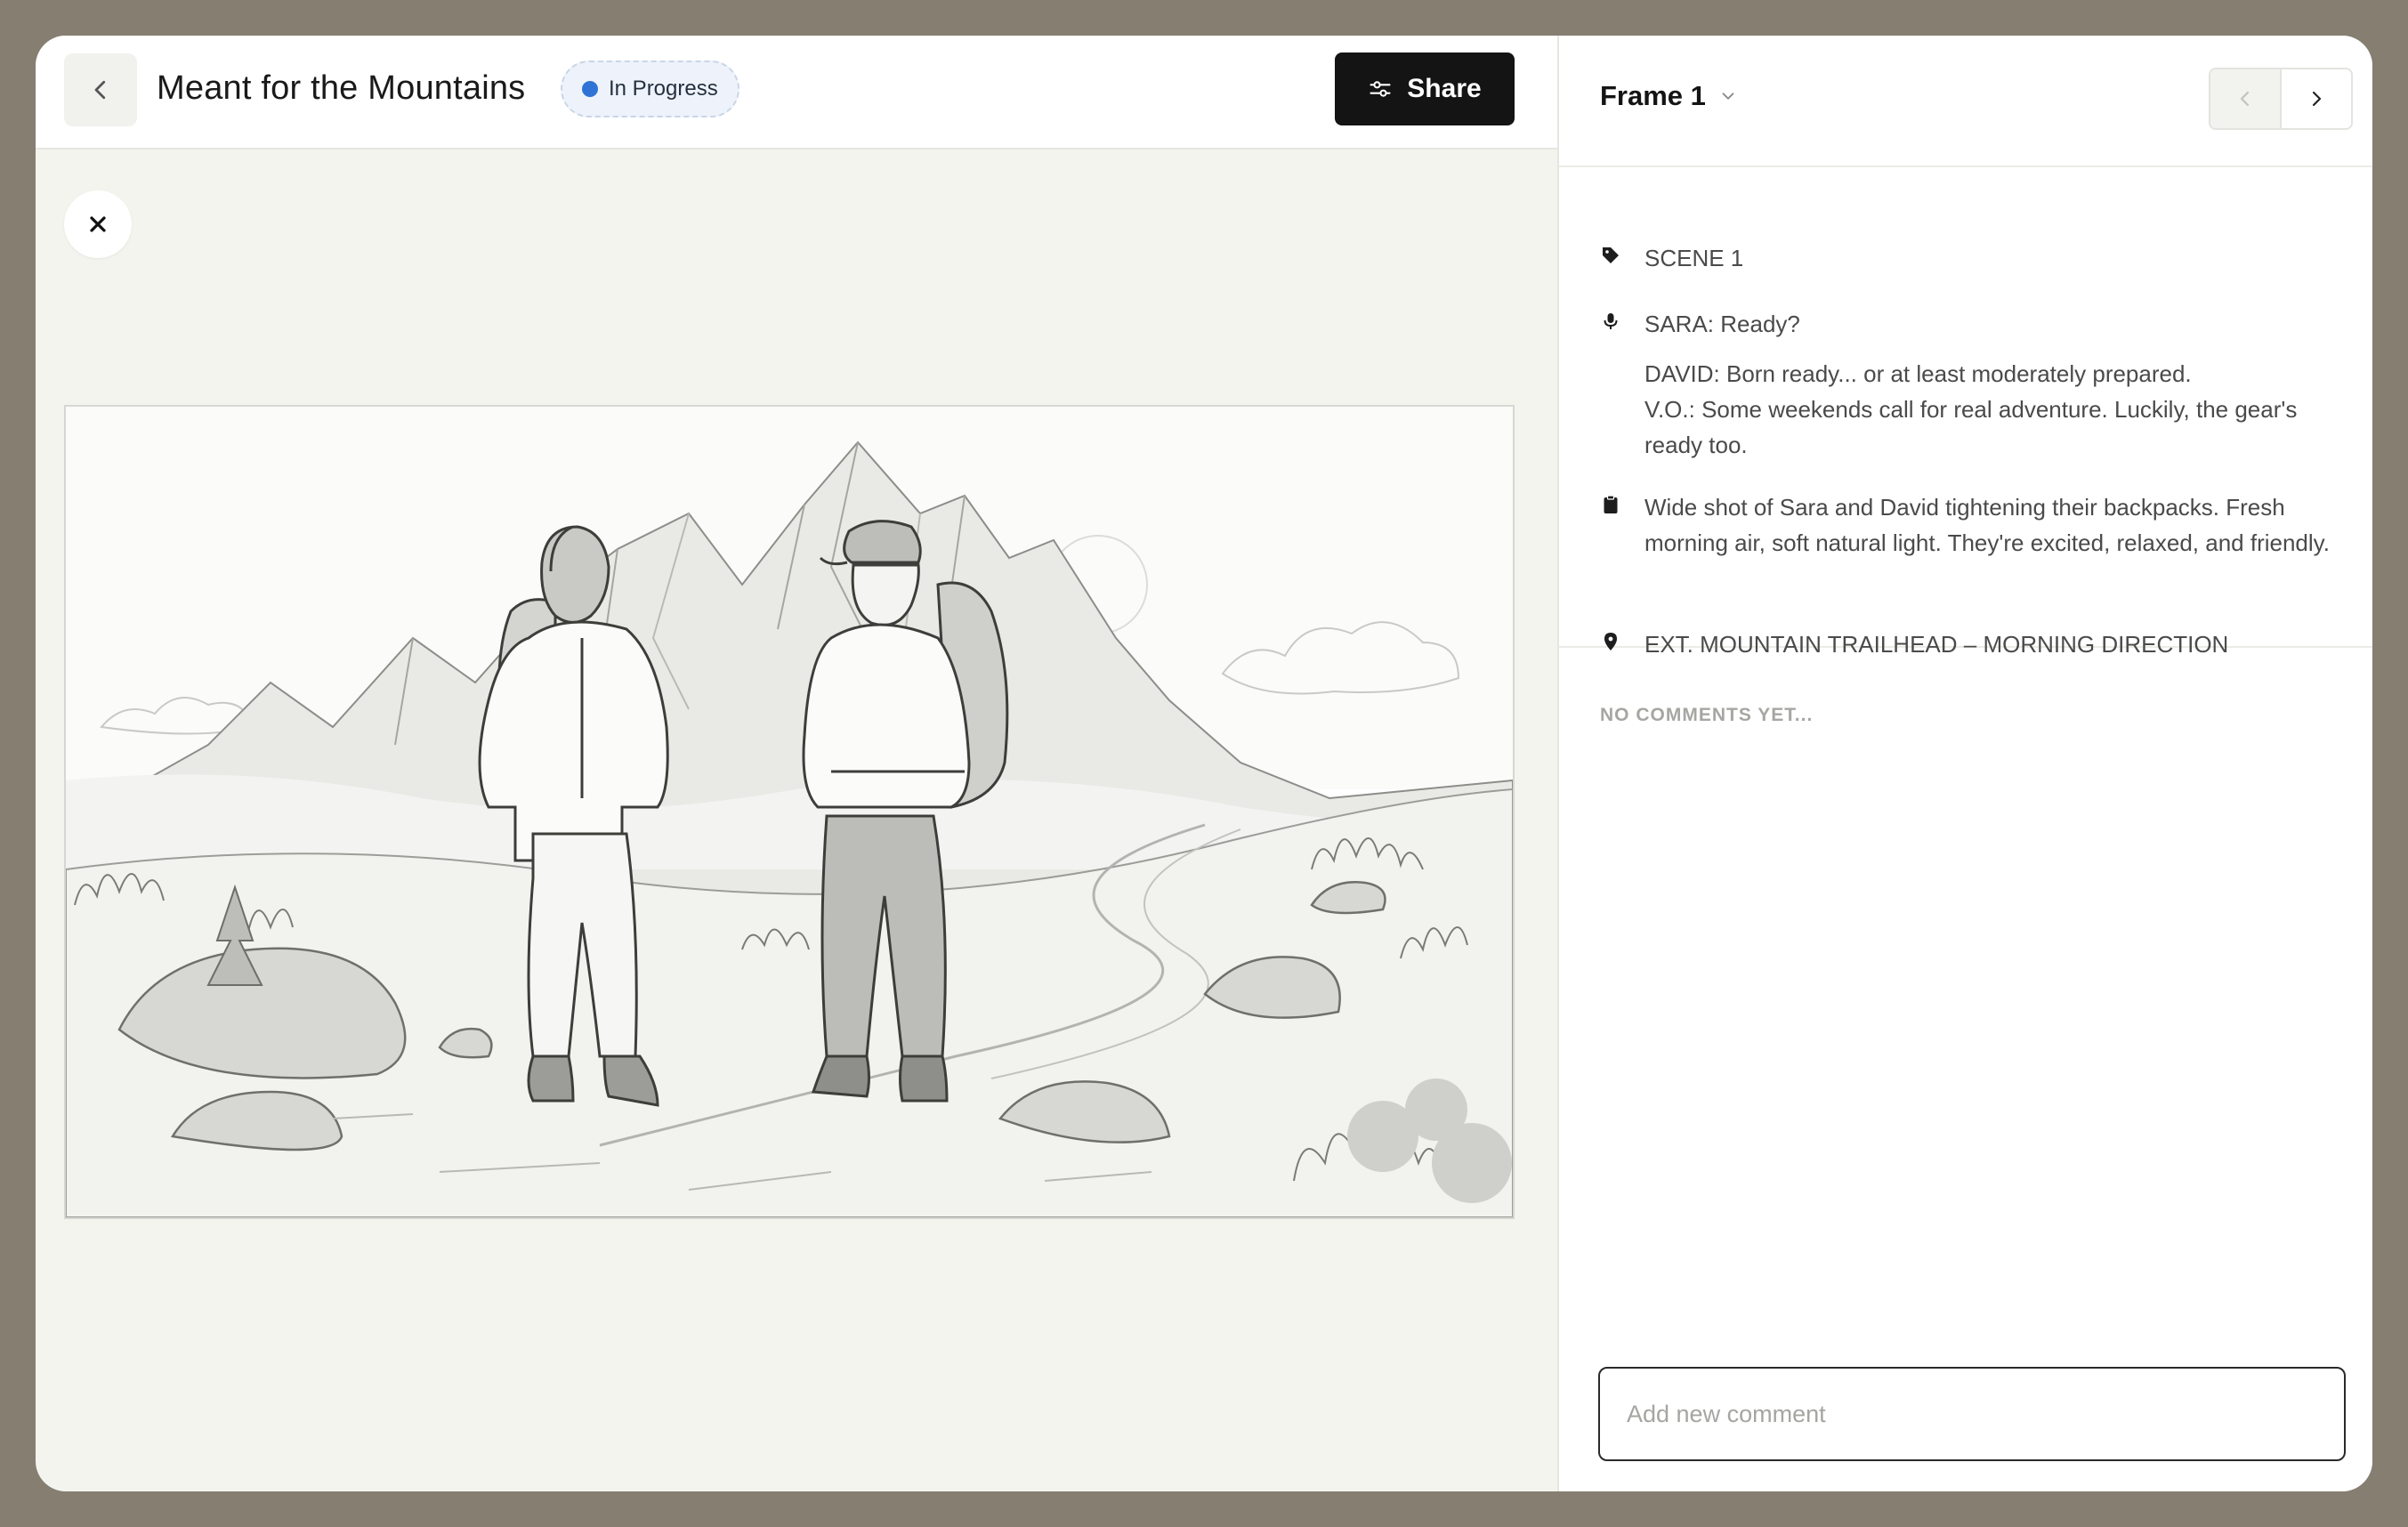 The image size is (2408, 1527). I want to click on sliders-icon, so click(1380, 89).